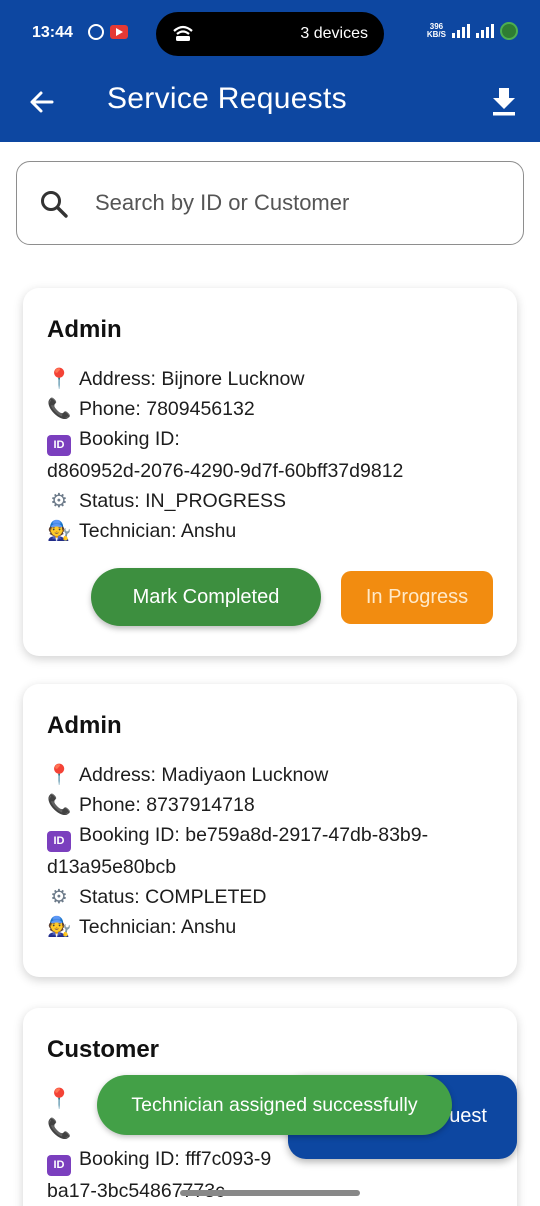  What do you see at coordinates (300, 203) in the screenshot?
I see `search-input` at bounding box center [300, 203].